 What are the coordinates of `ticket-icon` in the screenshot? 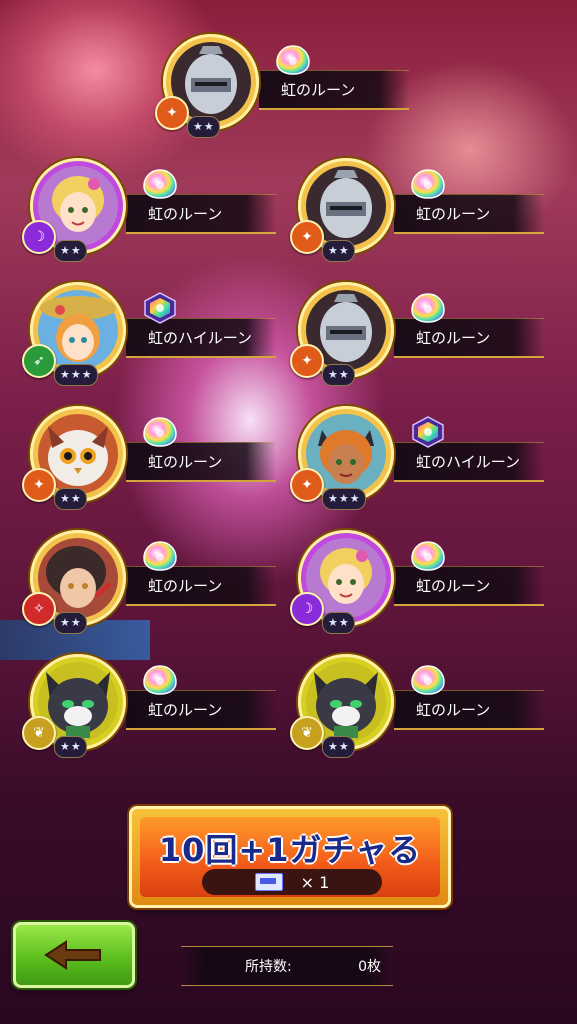 It's located at (268, 882).